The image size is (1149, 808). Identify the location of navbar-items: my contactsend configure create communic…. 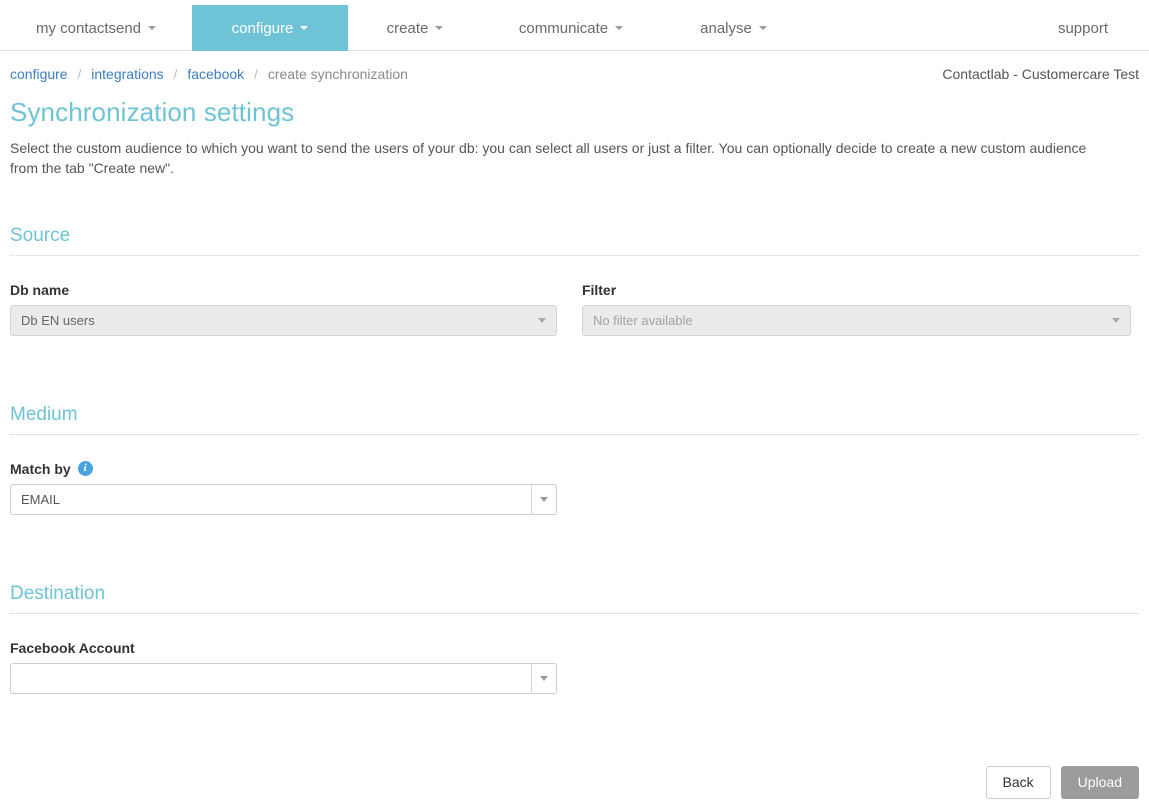
(403, 28).